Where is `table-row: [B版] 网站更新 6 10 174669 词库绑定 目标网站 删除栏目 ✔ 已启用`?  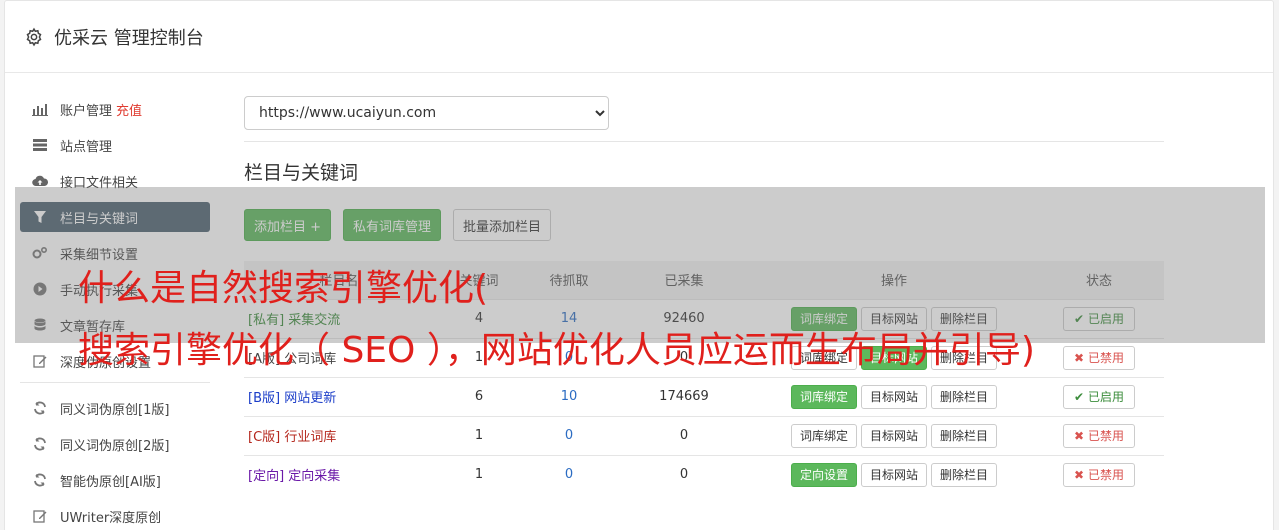
table-row: [B版] 网站更新 6 10 174669 词库绑定 目标网站 删除栏目 ✔ 已启用 is located at coordinates (704, 396).